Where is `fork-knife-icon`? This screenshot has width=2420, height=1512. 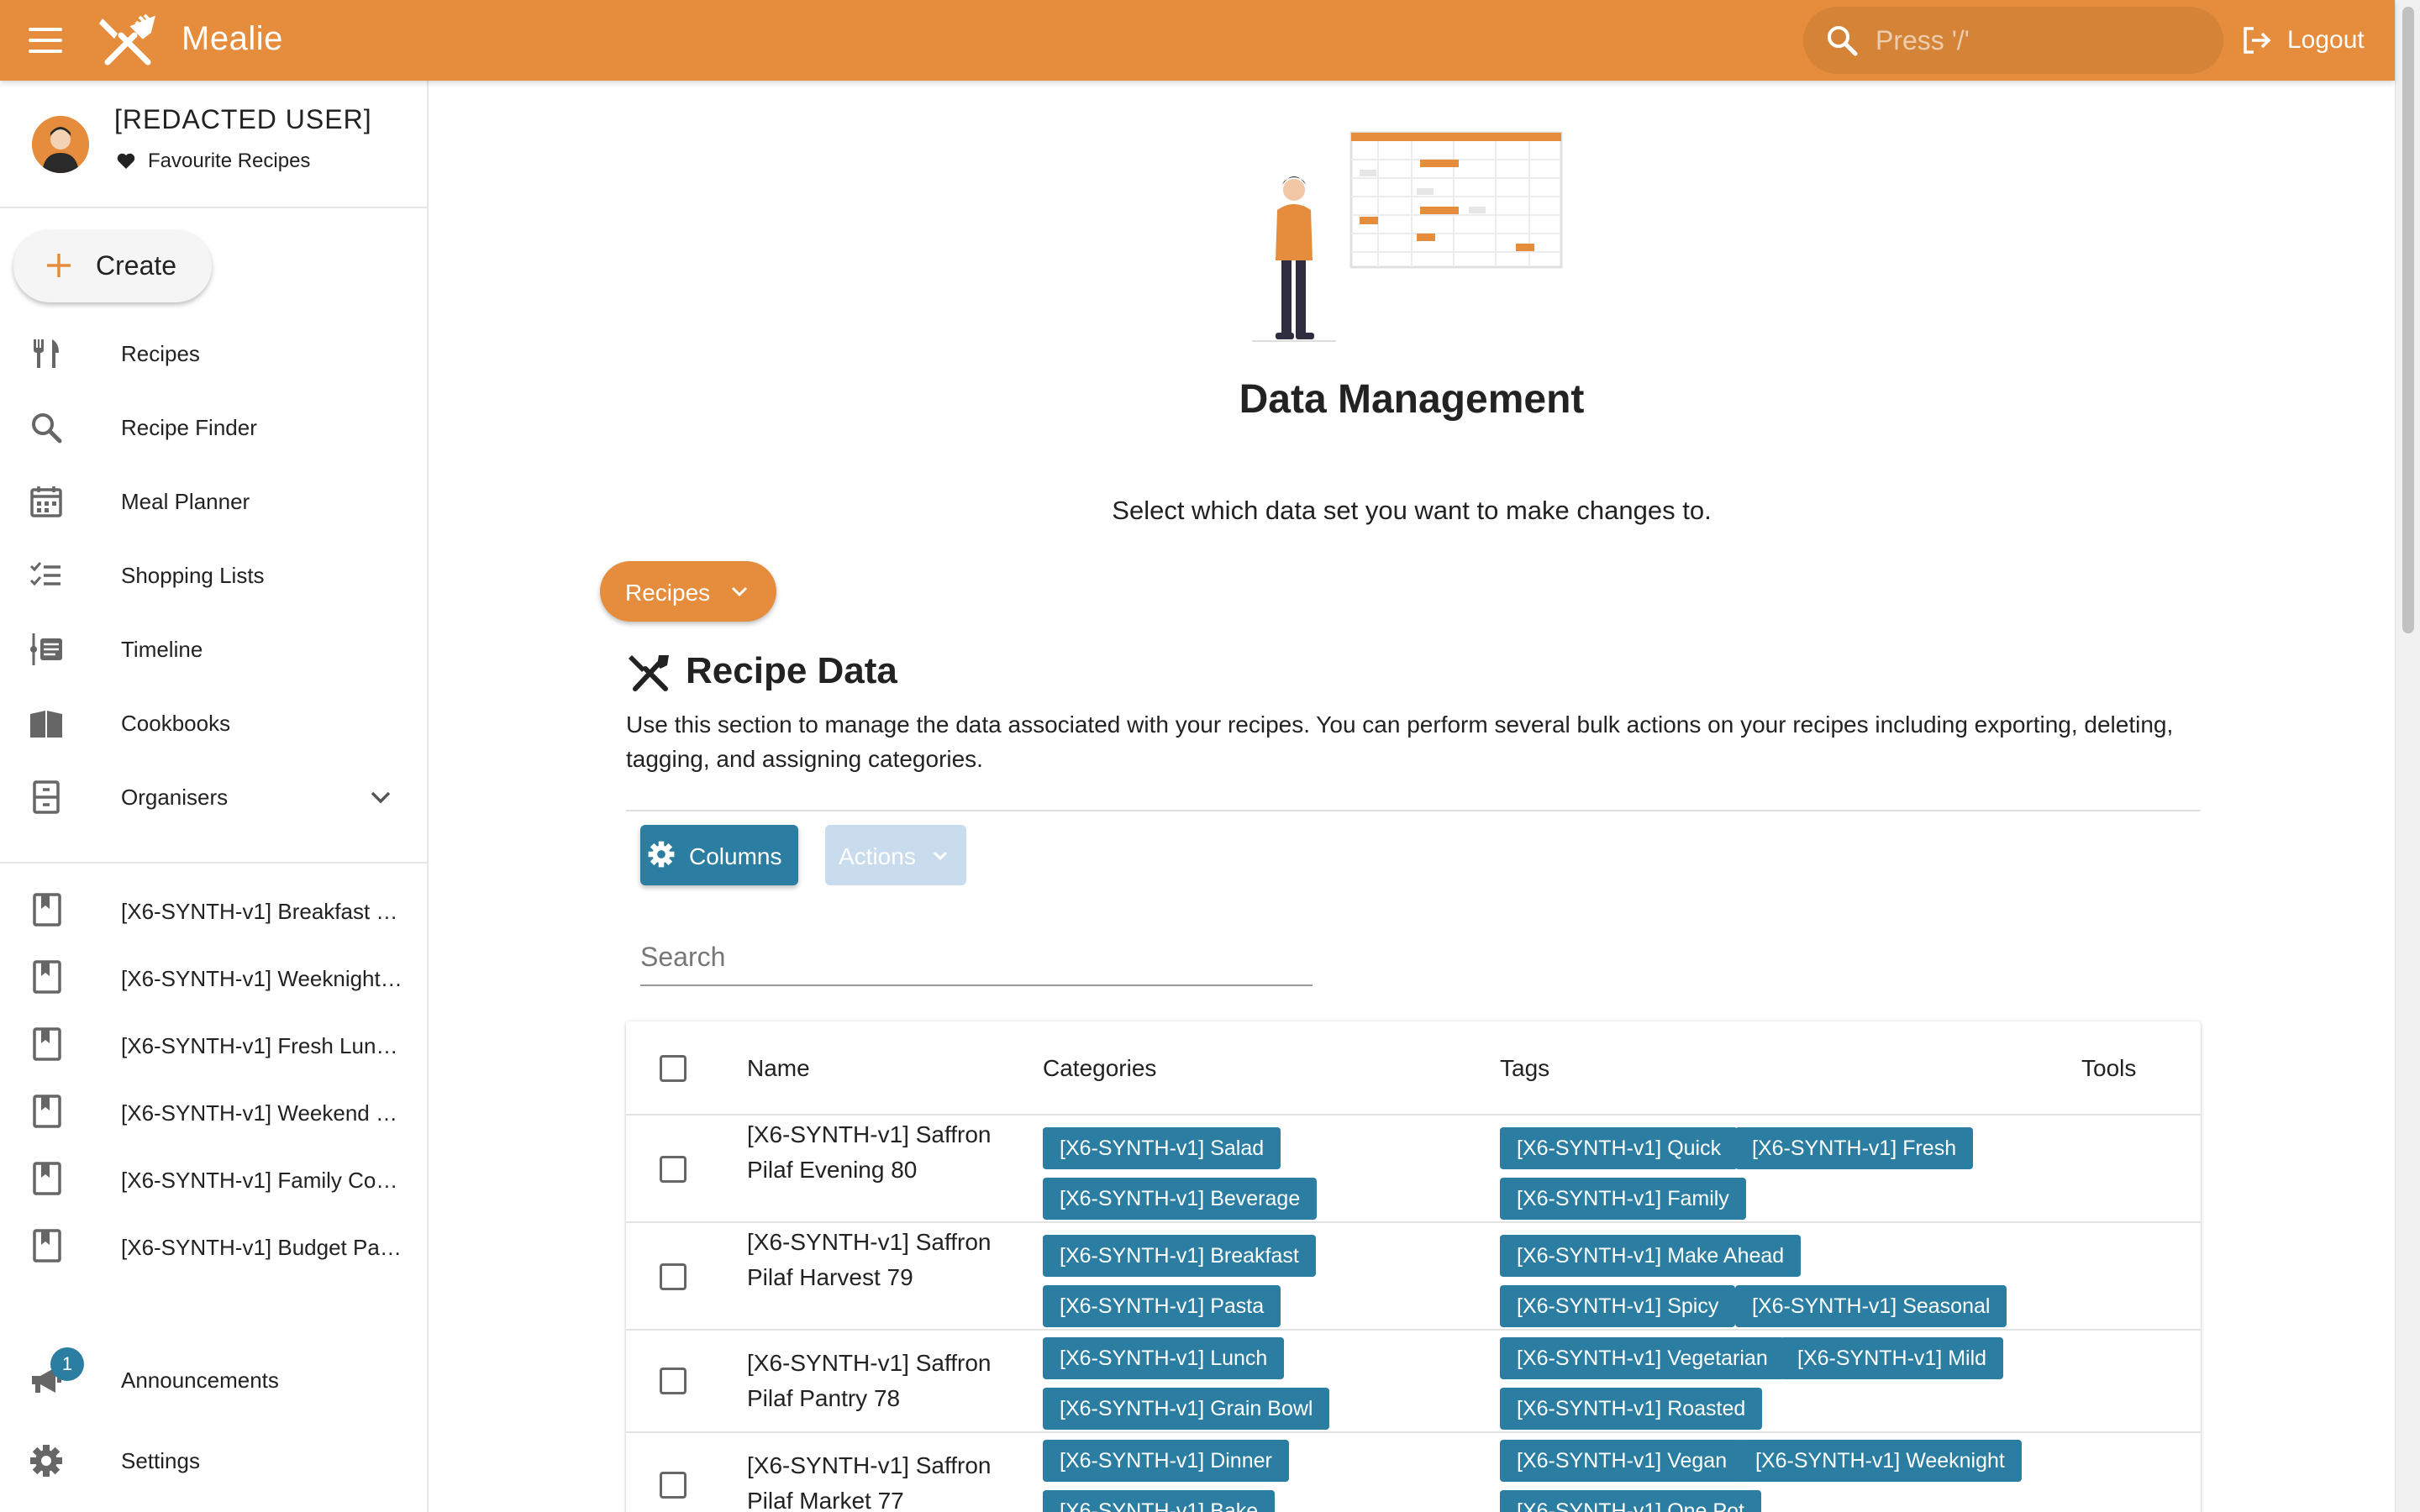 fork-knife-icon is located at coordinates (46, 353).